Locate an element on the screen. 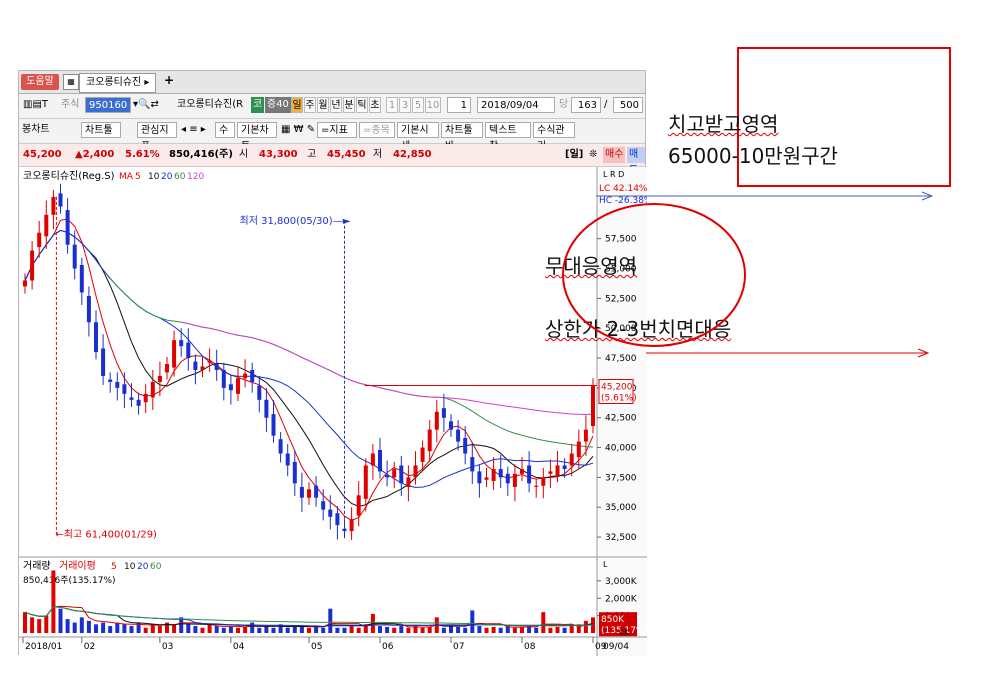 The image size is (1006, 695). annotation-overlay is located at coordinates (748, 274).